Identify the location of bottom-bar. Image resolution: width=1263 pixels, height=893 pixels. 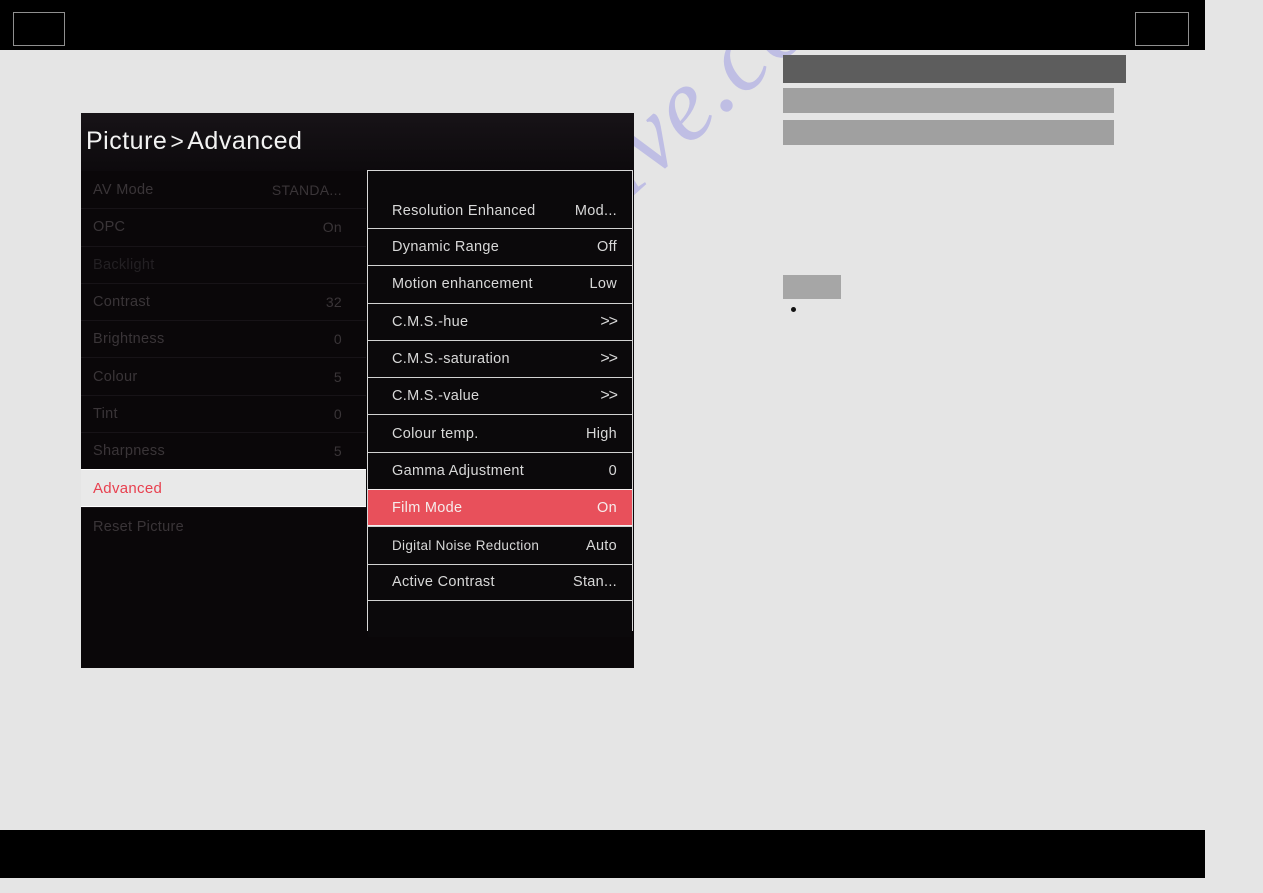
(602, 854).